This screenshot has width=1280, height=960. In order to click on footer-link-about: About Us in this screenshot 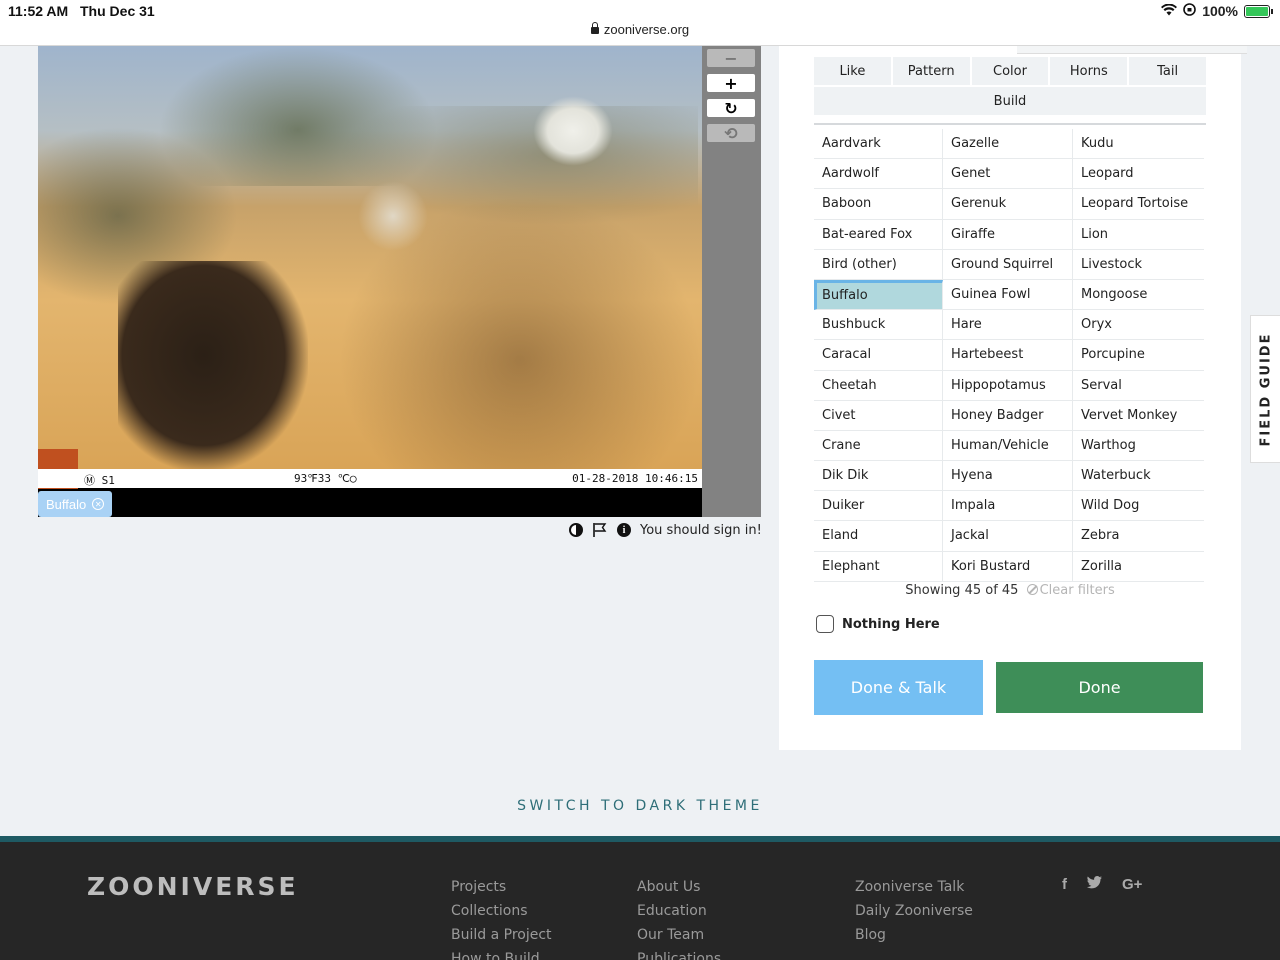, I will do `click(679, 887)`.